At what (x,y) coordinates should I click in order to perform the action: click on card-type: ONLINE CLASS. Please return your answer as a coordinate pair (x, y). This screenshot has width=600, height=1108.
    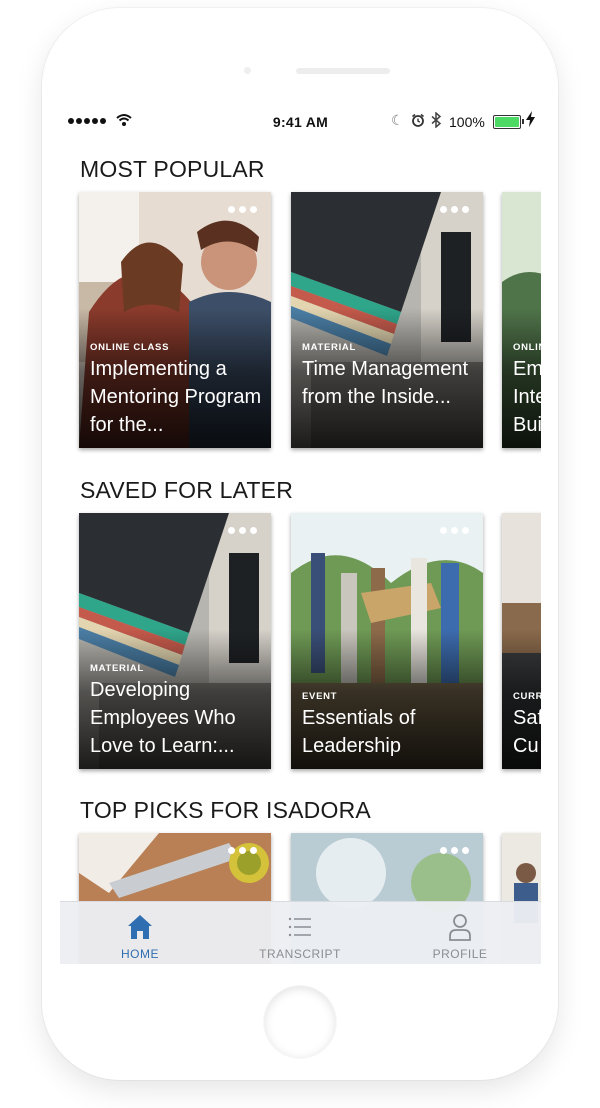
    Looking at the image, I should click on (130, 347).